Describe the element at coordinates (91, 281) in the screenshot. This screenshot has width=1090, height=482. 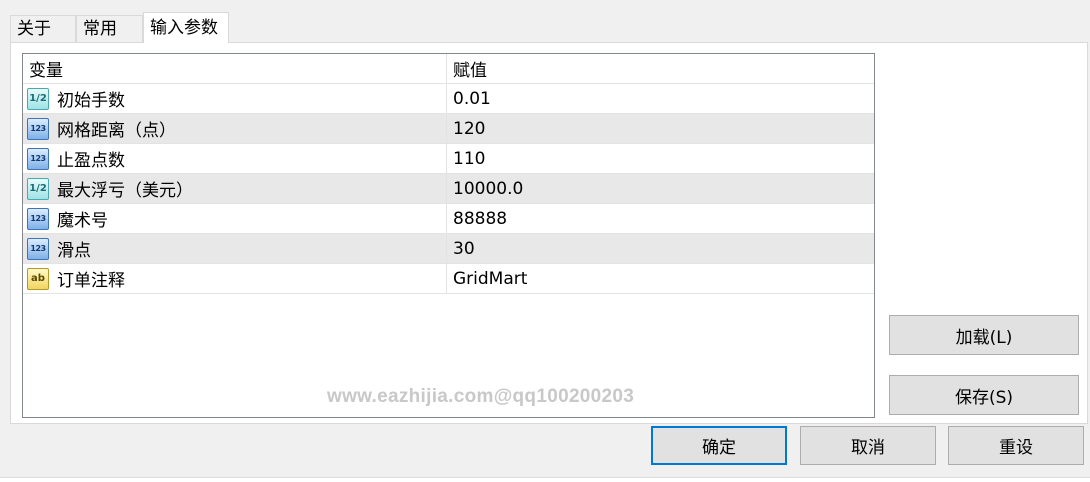
I see `param-name: 订单注释` at that location.